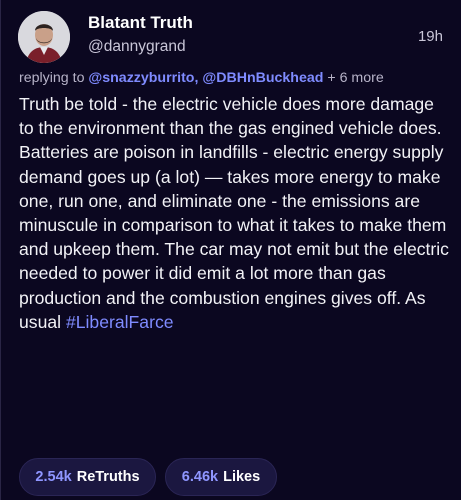 This screenshot has height=500, width=461. I want to click on user-avatar-icon, so click(44, 37).